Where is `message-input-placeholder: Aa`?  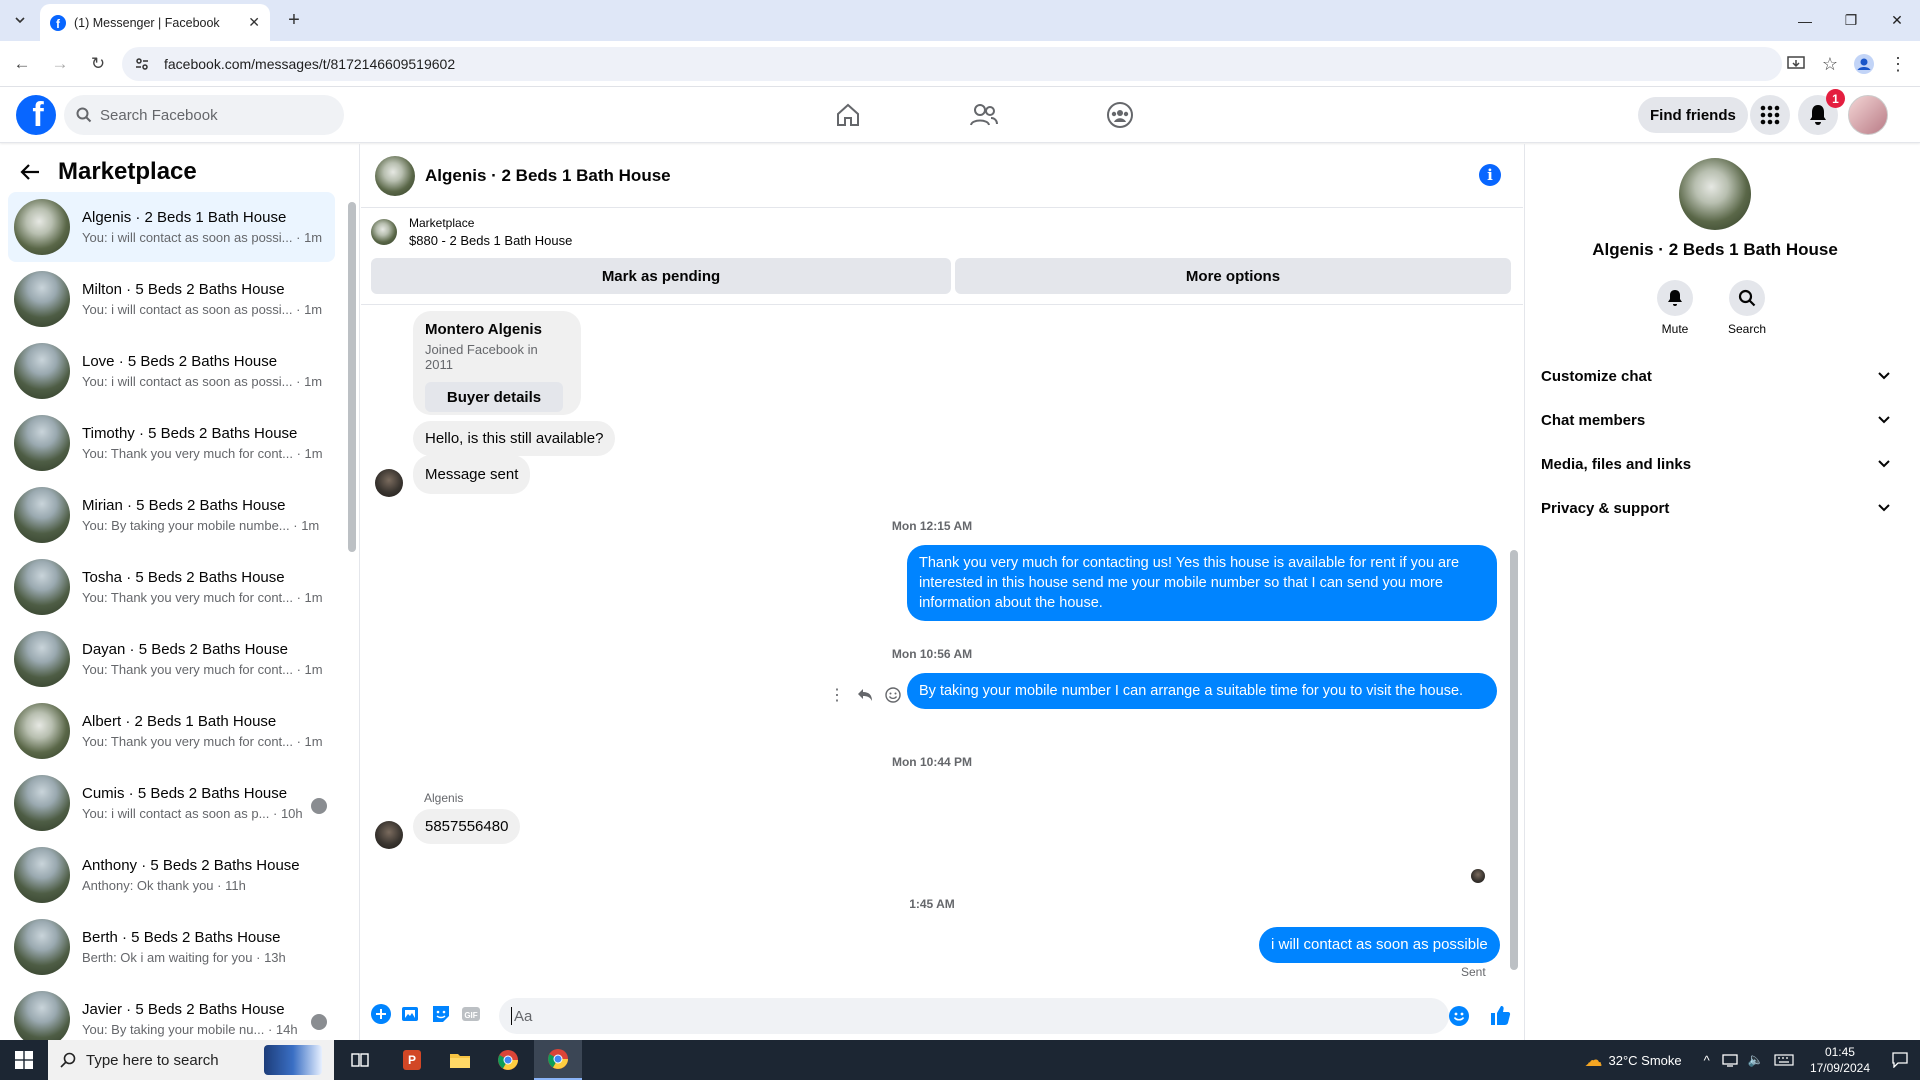 message-input-placeholder: Aa is located at coordinates (523, 1016).